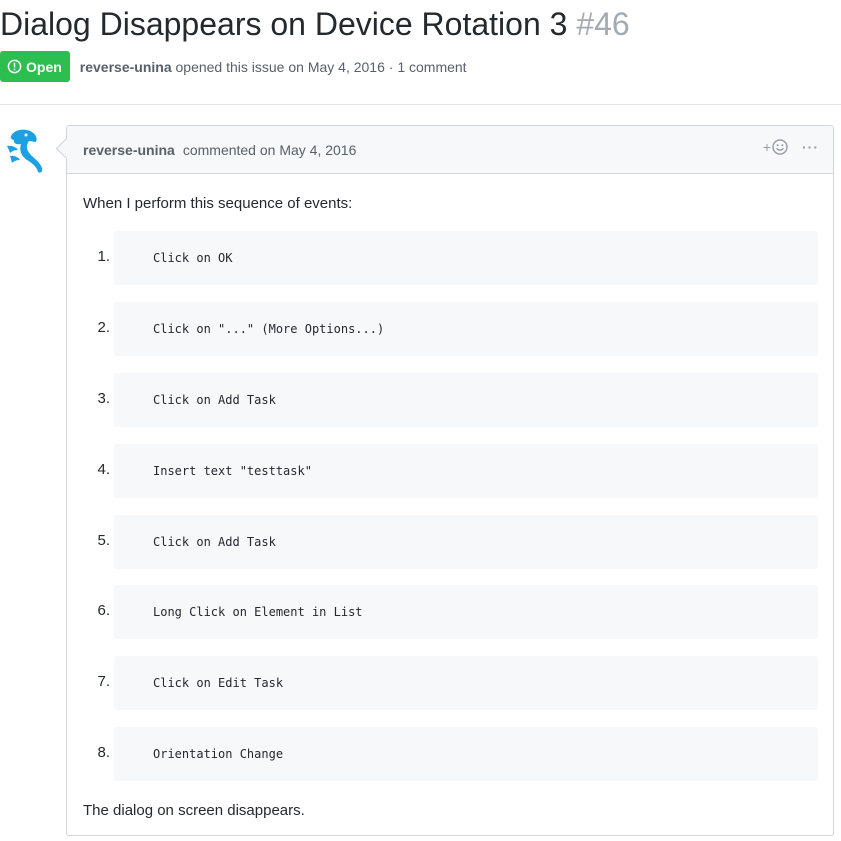  What do you see at coordinates (810, 147) in the screenshot?
I see `more-options-button: ···` at bounding box center [810, 147].